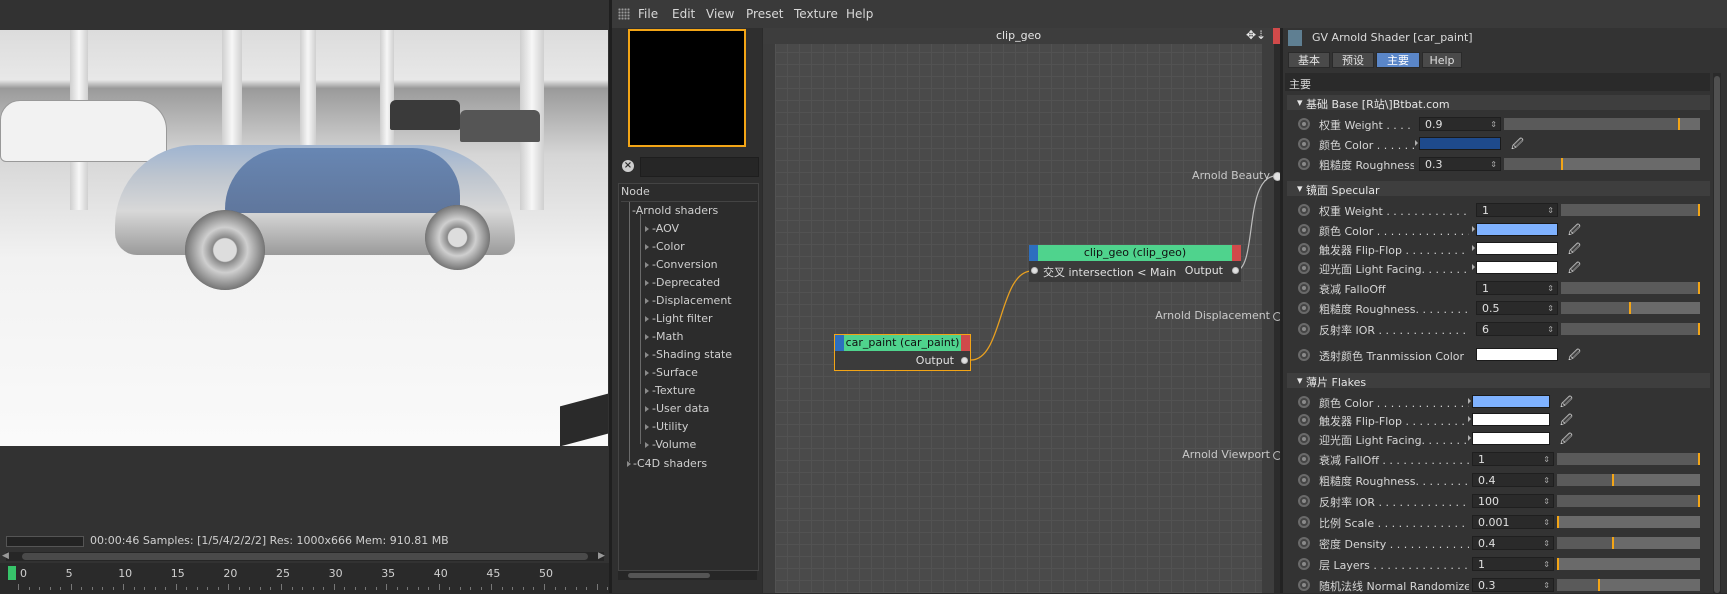 The height and width of the screenshot is (594, 1727). Describe the element at coordinates (1398, 60) in the screenshot. I see `tab-main: 主要` at that location.